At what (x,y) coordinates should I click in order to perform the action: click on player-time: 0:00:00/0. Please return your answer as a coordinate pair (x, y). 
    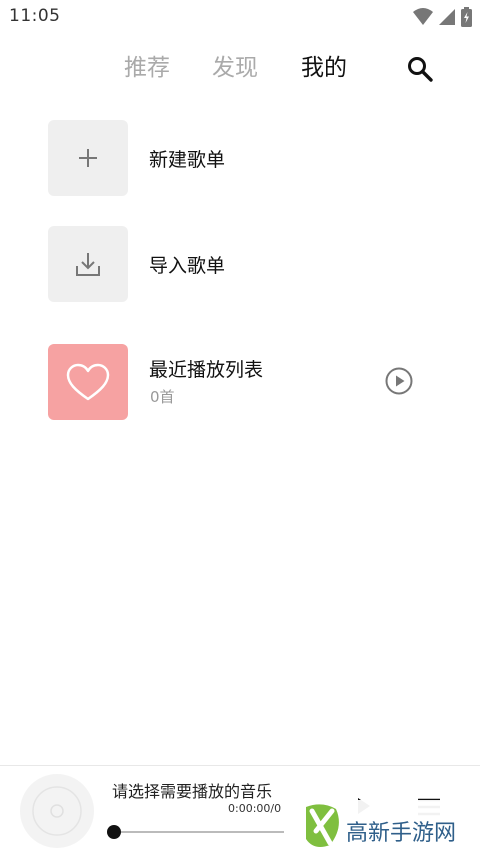
    Looking at the image, I should click on (255, 808).